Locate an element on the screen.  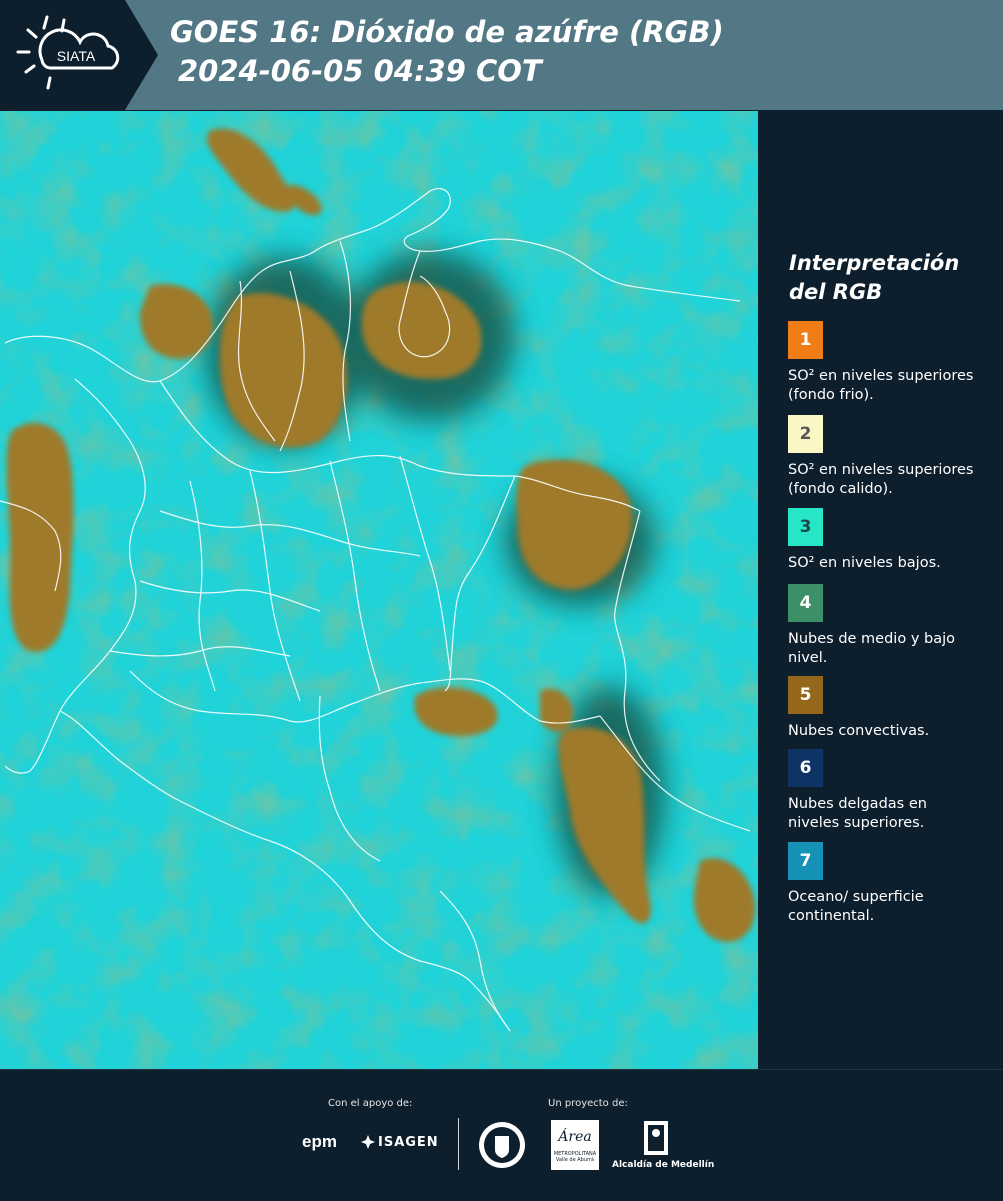
legend-swatch-7: 7 is located at coordinates (805, 861).